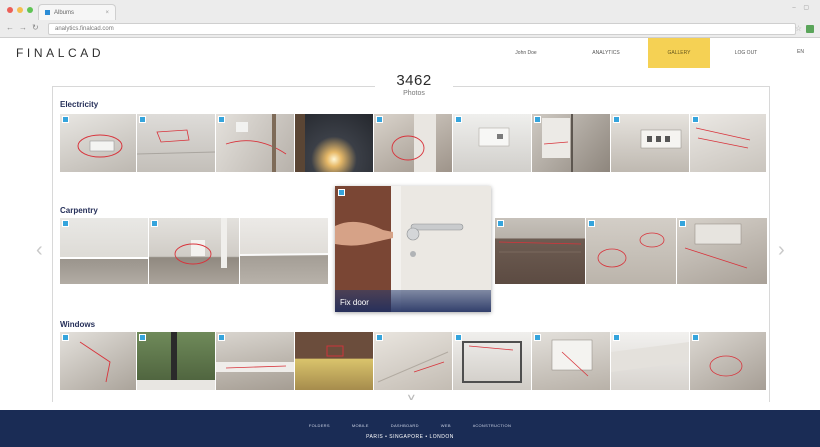 The width and height of the screenshot is (820, 447). I want to click on reload-icon: ↻, so click(35, 27).